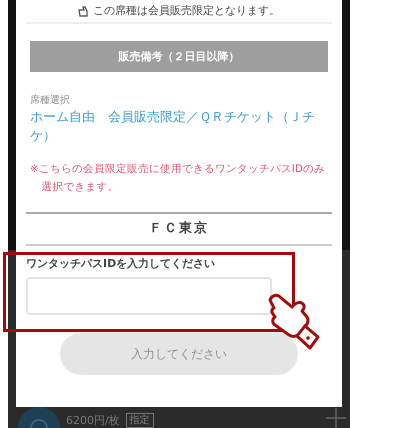  What do you see at coordinates (178, 178) in the screenshot?
I see `member-note: ※こちらの会員限定販売に使用できるワンタッチパスIDのみ選択できます。` at bounding box center [178, 178].